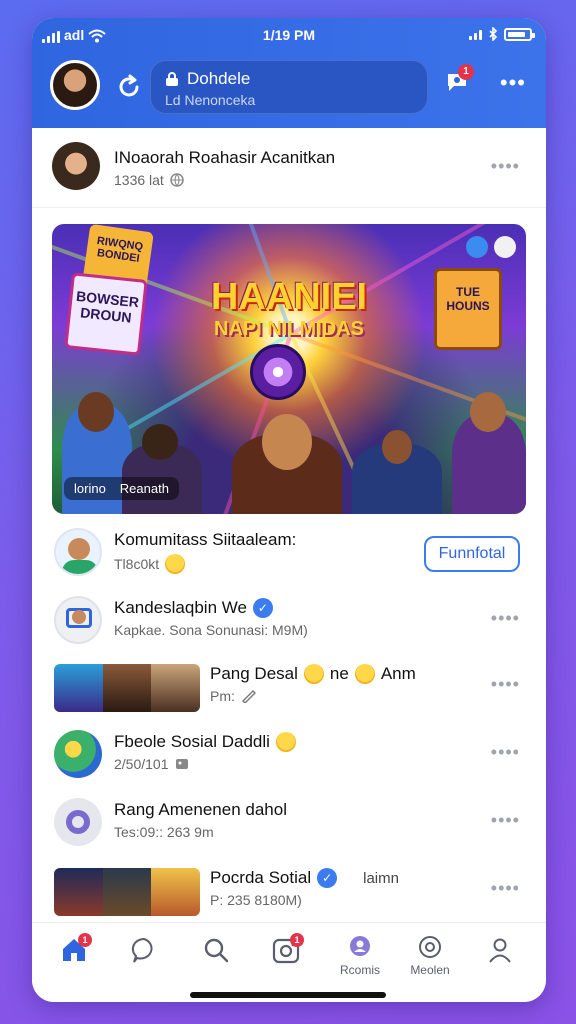 Image resolution: width=576 pixels, height=1024 pixels. I want to click on notifications-button: 1, so click(458, 80).